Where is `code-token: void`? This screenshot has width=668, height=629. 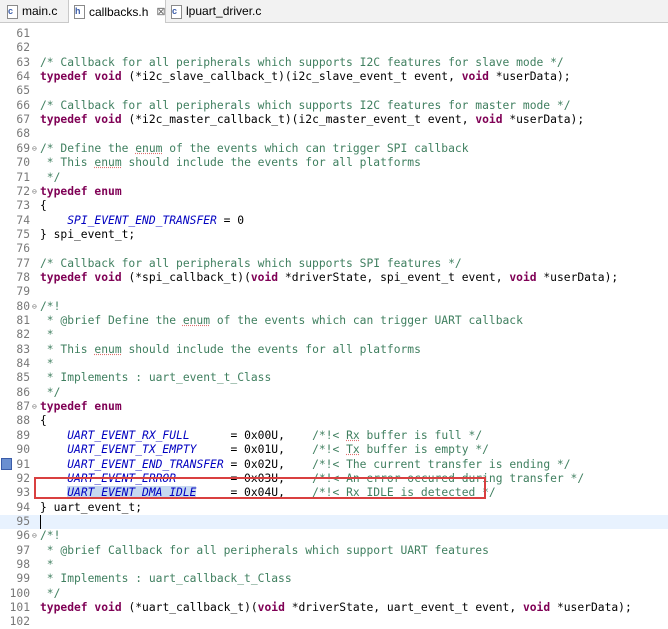 code-token: void is located at coordinates (475, 77).